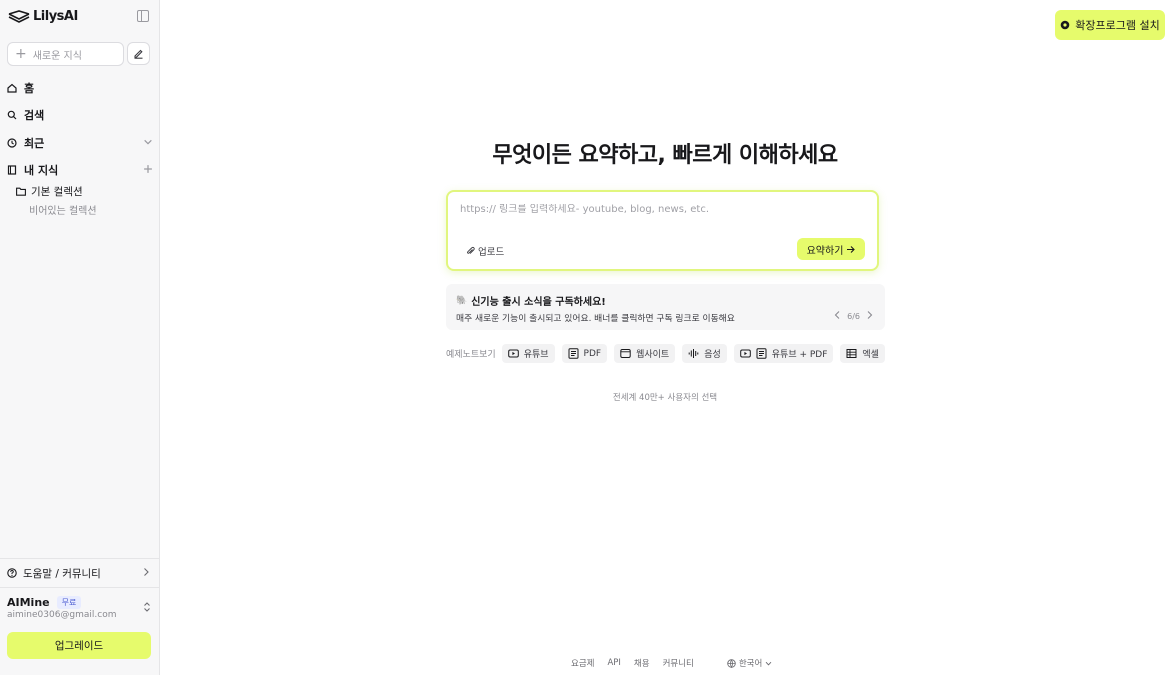 This screenshot has height=675, width=1170. Describe the element at coordinates (12, 143) in the screenshot. I see `clock-icon` at that location.